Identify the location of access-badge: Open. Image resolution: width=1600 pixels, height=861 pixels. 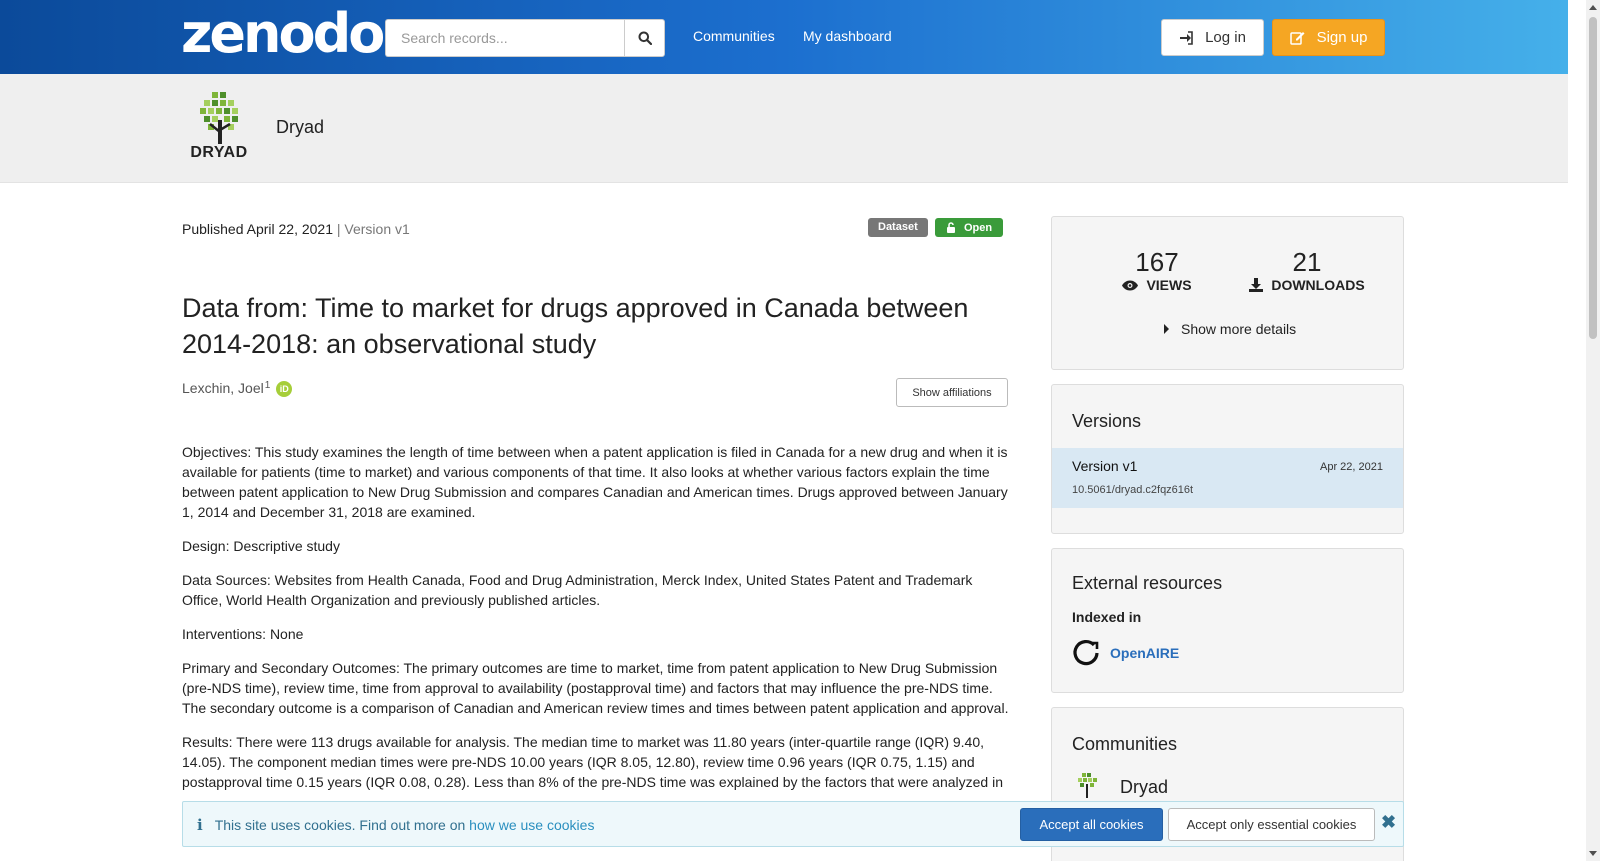
(969, 227).